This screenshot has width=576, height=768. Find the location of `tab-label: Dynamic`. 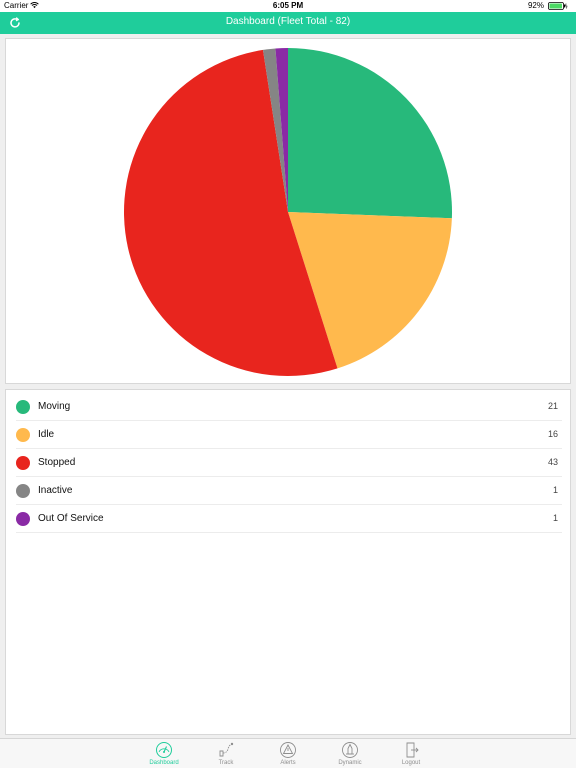

tab-label: Dynamic is located at coordinates (350, 763).